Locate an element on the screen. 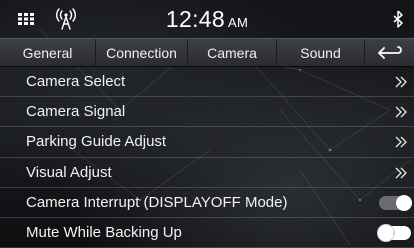  mute-while-backing-up-toggle is located at coordinates (394, 232).